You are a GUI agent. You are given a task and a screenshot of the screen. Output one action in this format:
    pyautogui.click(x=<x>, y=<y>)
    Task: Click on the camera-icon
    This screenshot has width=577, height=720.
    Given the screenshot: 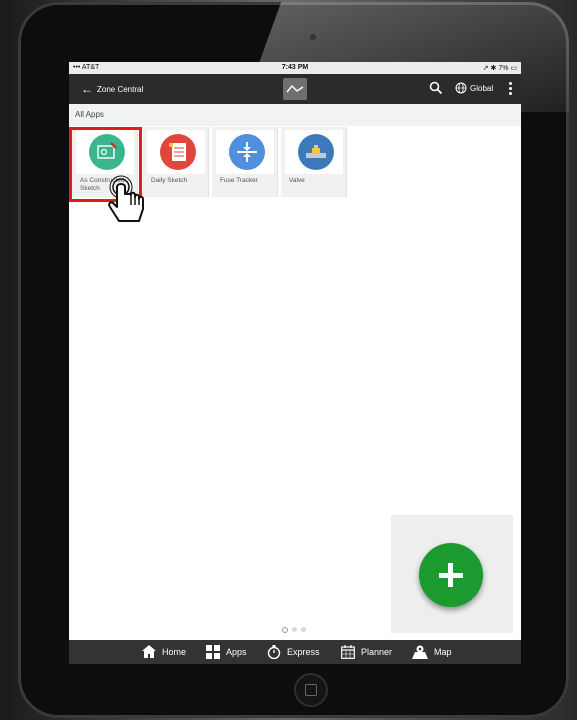 What is the action you would take?
    pyautogui.click(x=313, y=37)
    